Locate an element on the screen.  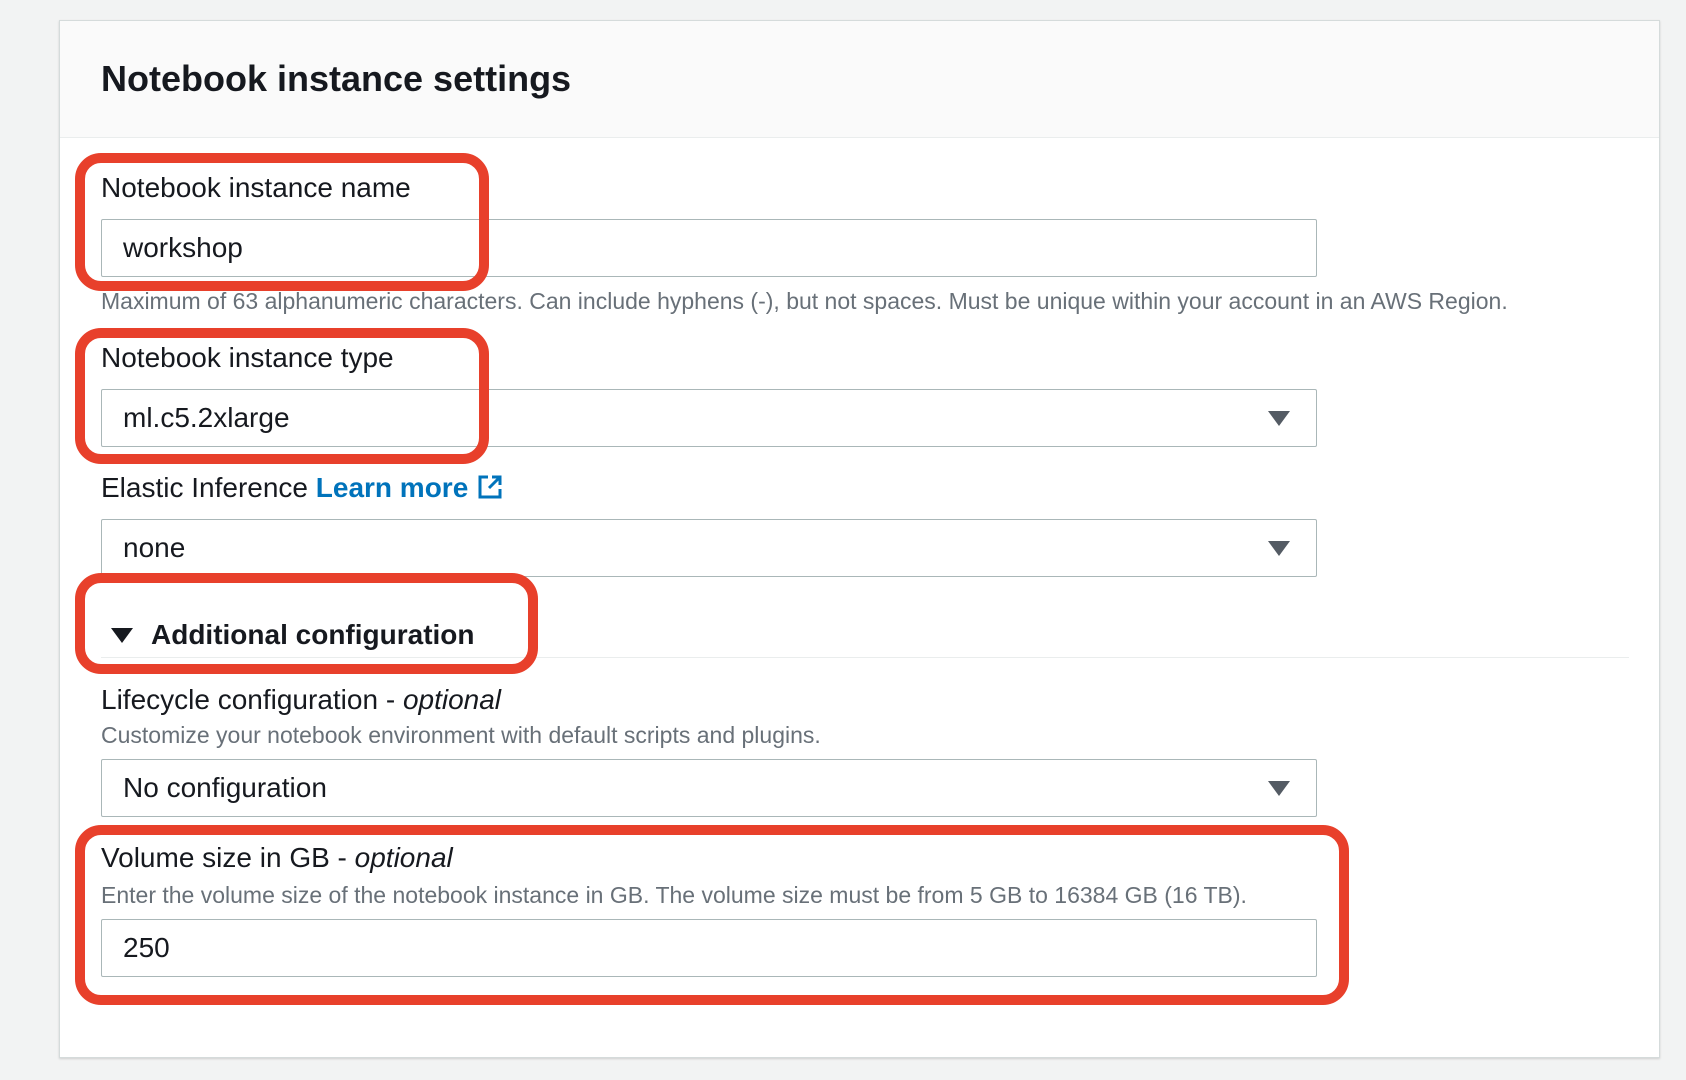
additional-configuration-label: Additional configuration is located at coordinates (313, 634).